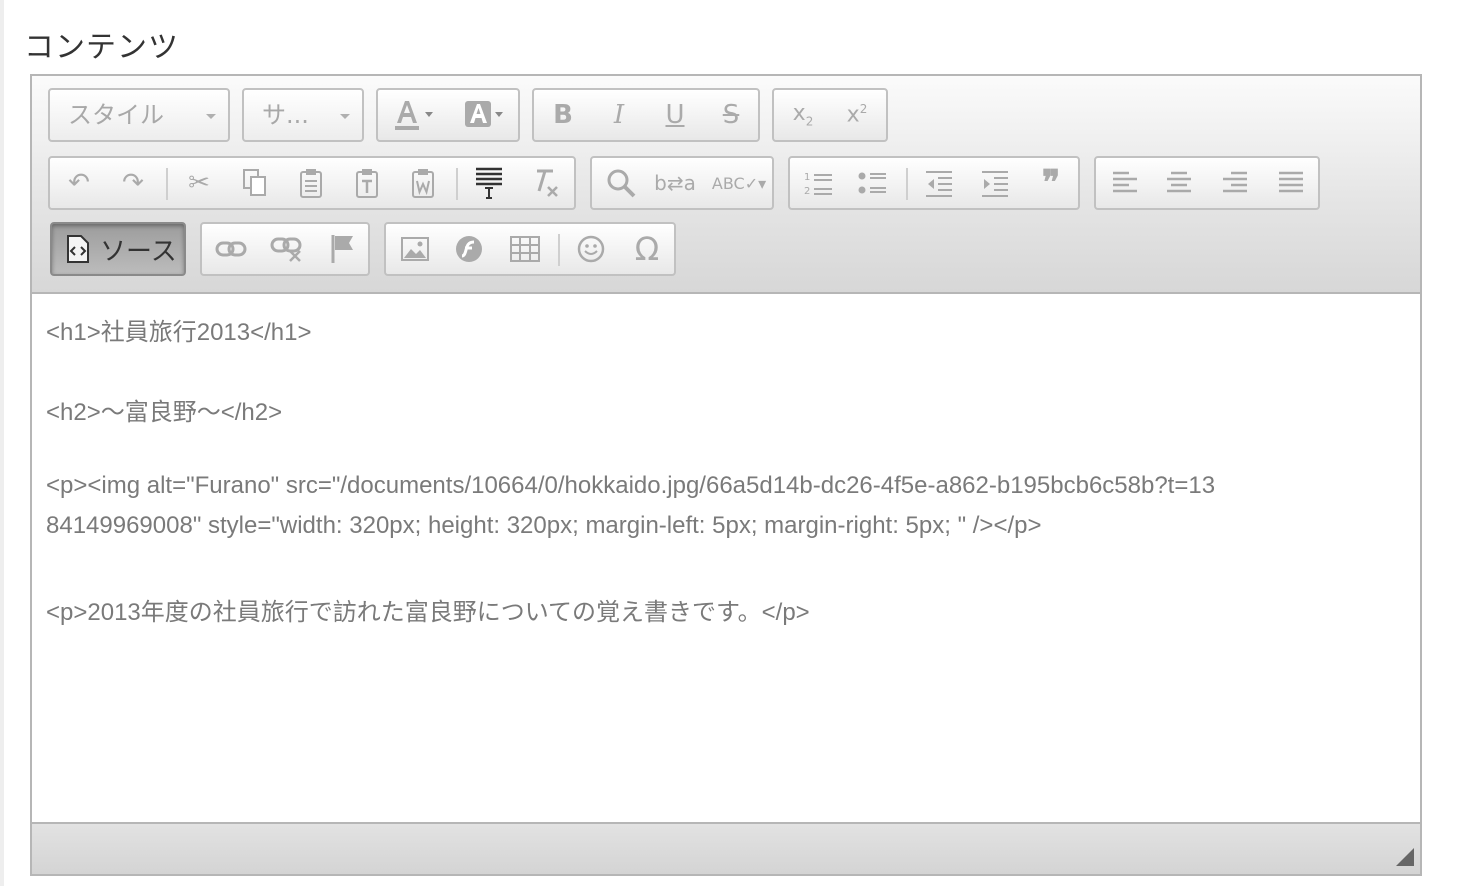 The height and width of the screenshot is (886, 1460). I want to click on align-left-button, so click(1125, 183).